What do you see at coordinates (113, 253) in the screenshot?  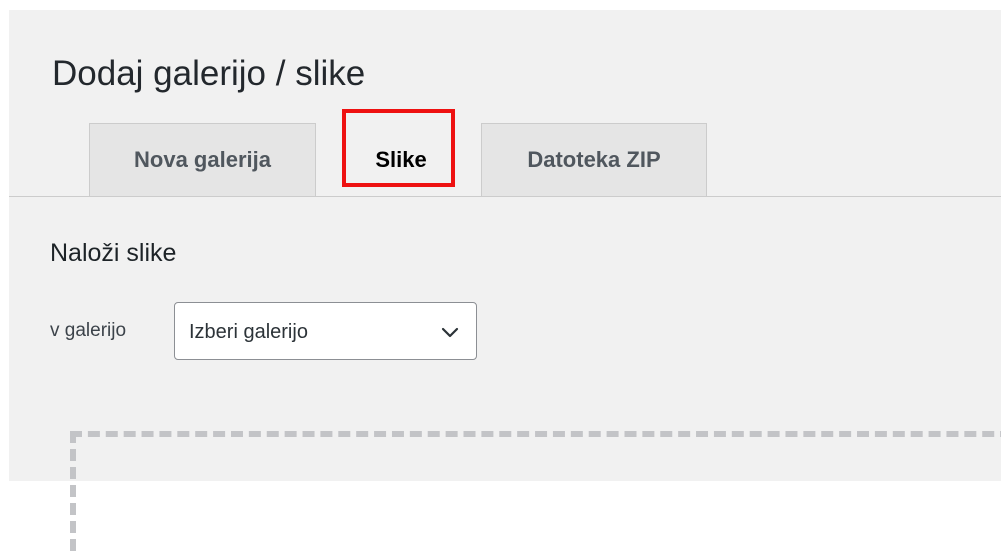 I see `upload-section-title: Naloži slike` at bounding box center [113, 253].